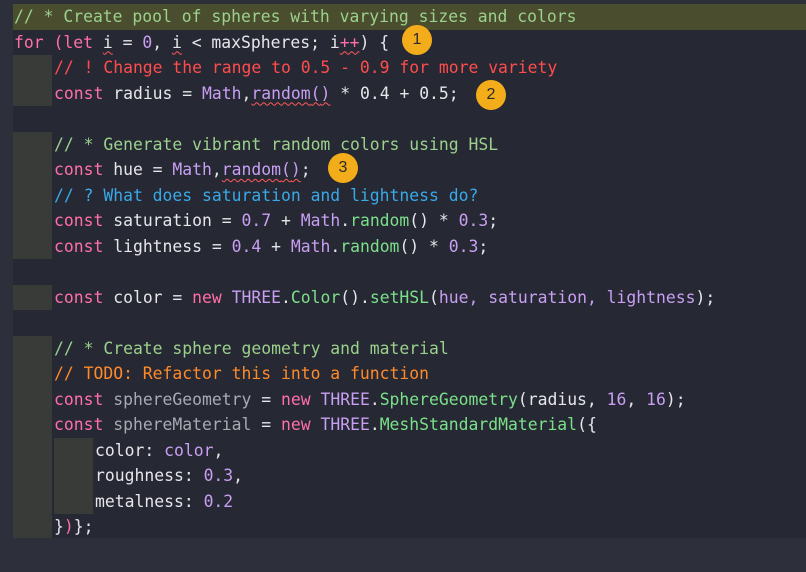  What do you see at coordinates (59, 526) in the screenshot?
I see `code-token: }` at bounding box center [59, 526].